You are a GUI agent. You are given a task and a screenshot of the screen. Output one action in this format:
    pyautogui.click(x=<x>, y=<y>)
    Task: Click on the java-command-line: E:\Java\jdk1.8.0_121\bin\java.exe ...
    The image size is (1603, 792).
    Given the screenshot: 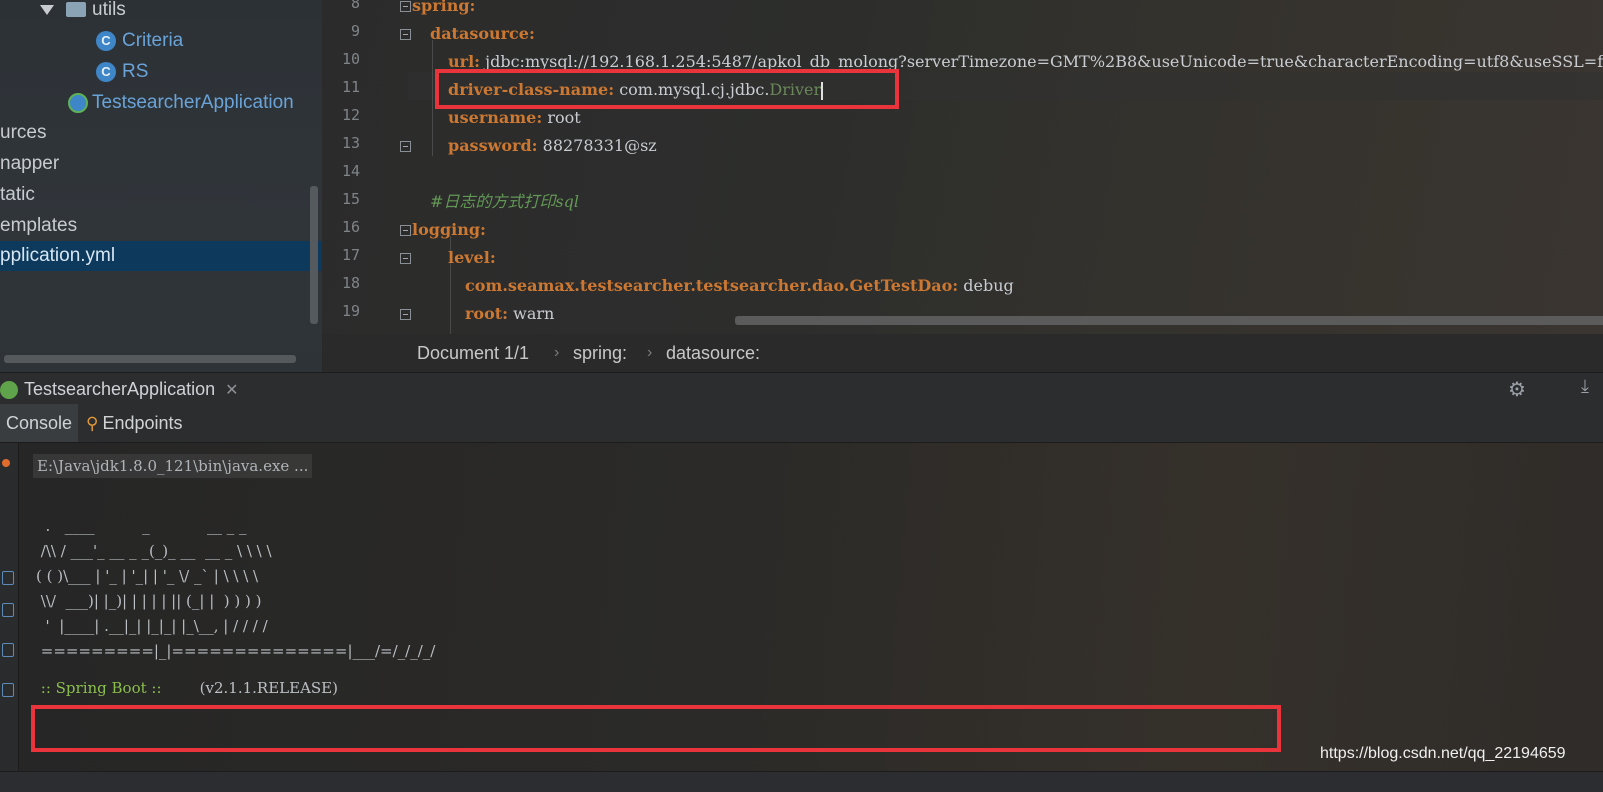 What is the action you would take?
    pyautogui.click(x=173, y=466)
    